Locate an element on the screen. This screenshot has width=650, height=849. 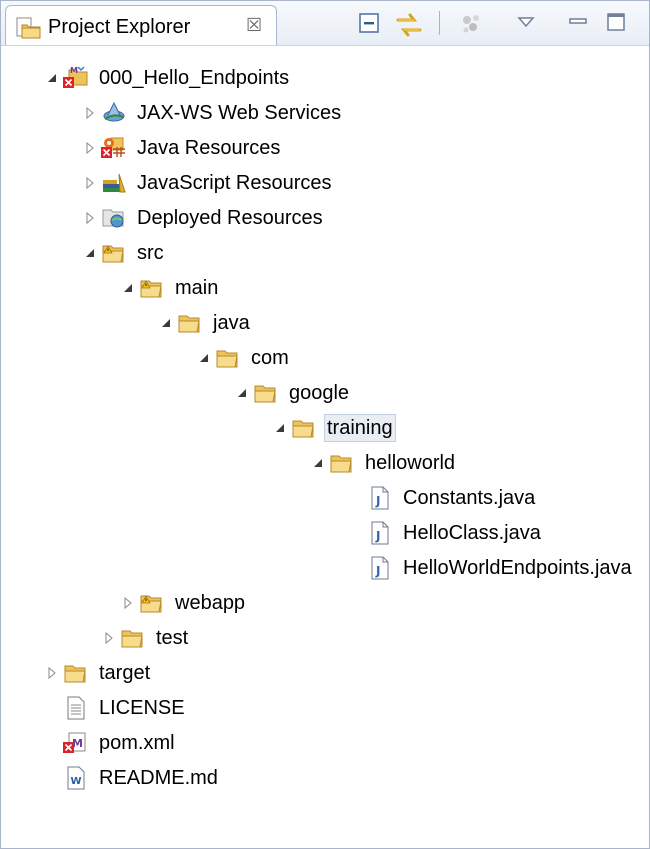
tree-item-label: google is located at coordinates (319, 393).